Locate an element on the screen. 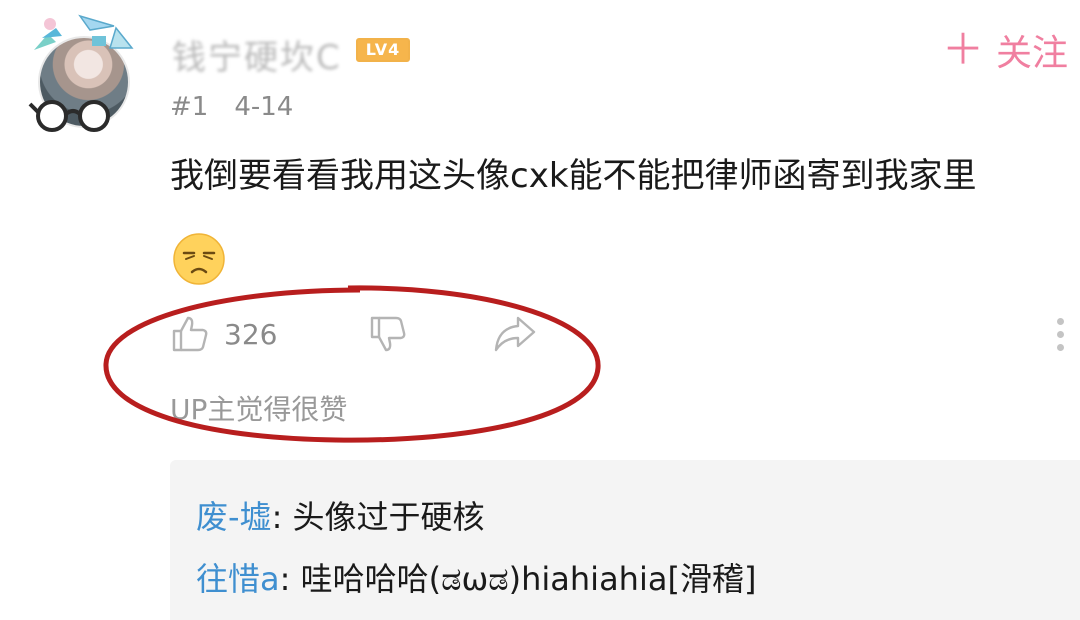  comment-date: 4-14 is located at coordinates (264, 107).